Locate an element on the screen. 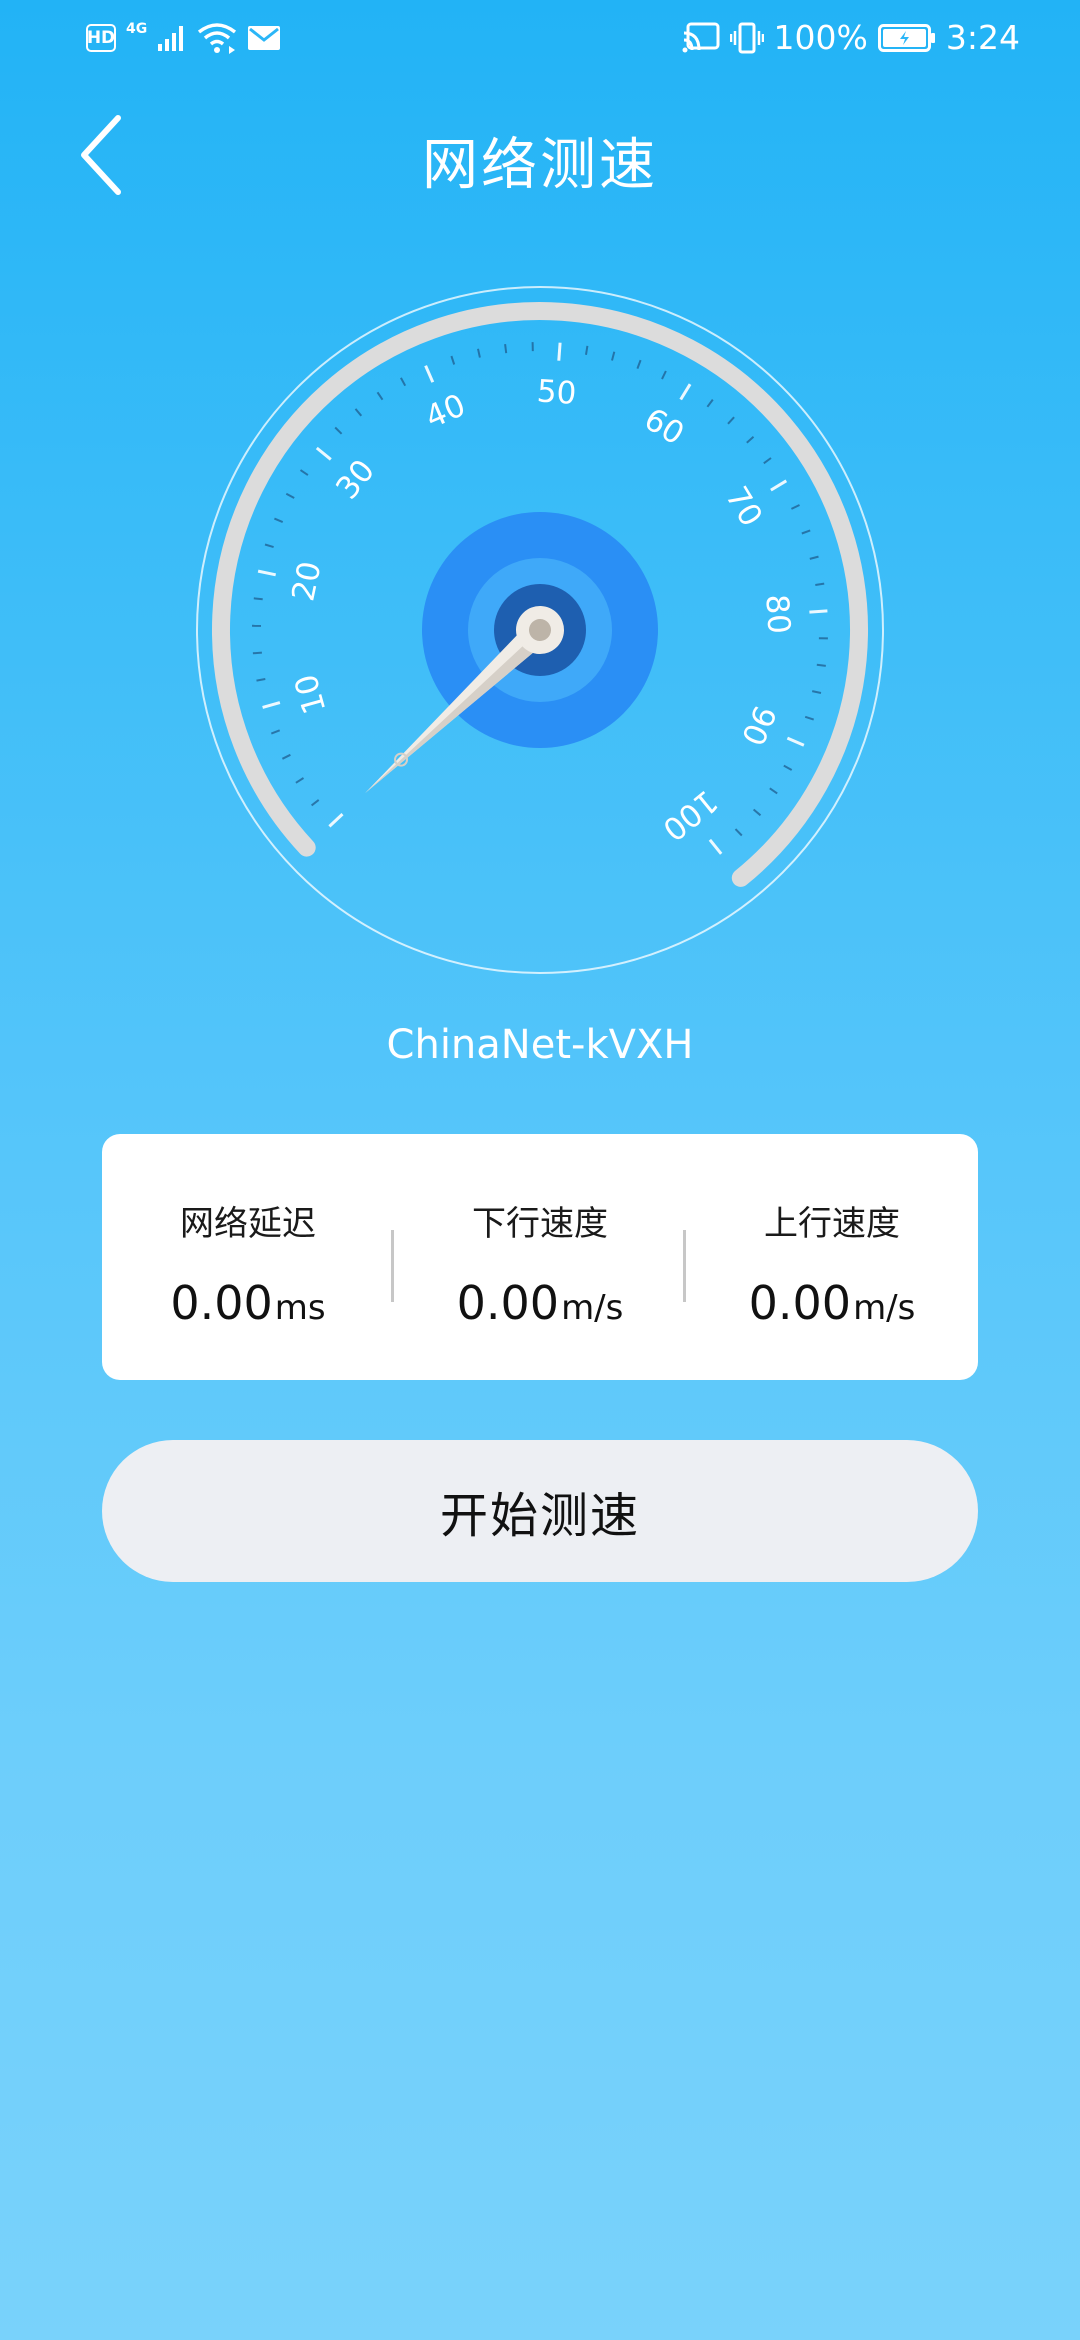 The width and height of the screenshot is (1080, 2340). latency-stat: 网络延迟 0.00ms is located at coordinates (248, 1257).